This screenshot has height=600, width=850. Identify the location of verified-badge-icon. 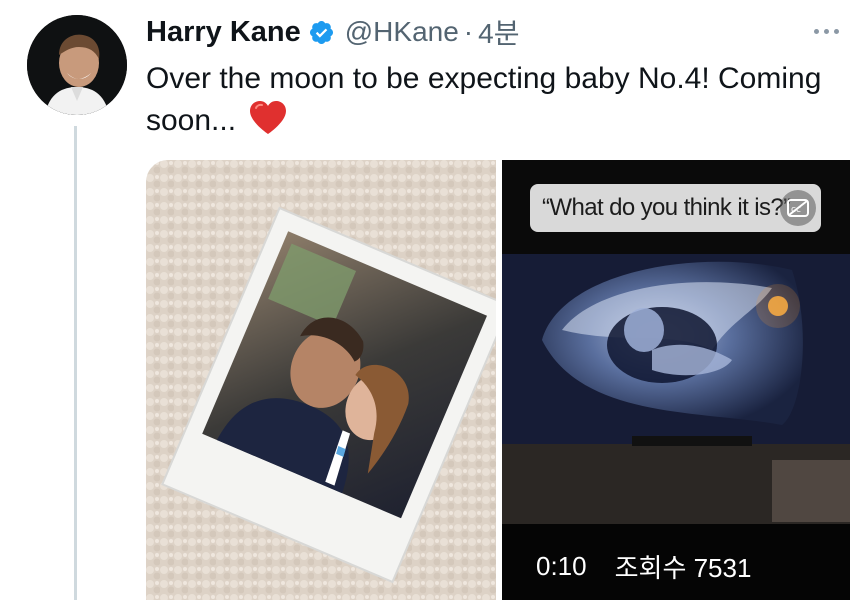
(321, 32).